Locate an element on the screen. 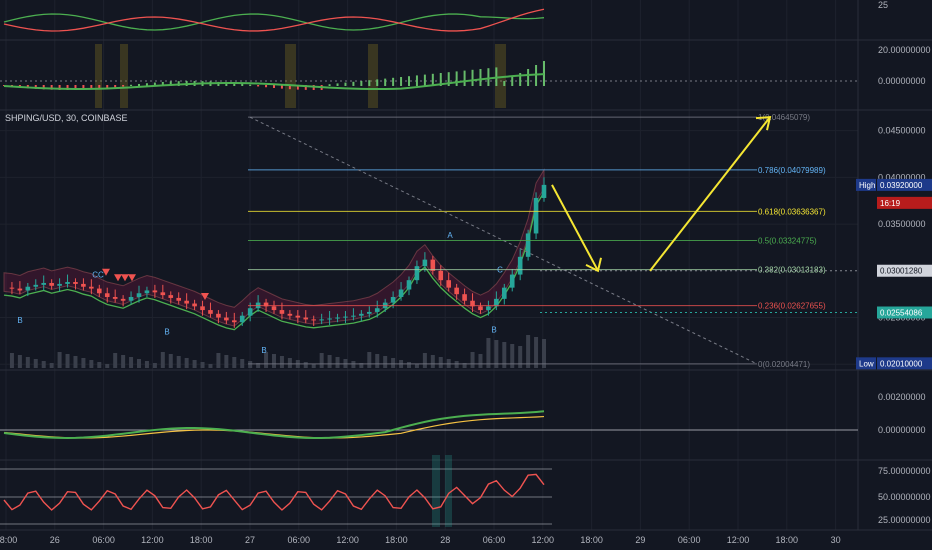 This screenshot has width=932, height=550. osc4-tick-label: 50.00000000 is located at coordinates (904, 497).